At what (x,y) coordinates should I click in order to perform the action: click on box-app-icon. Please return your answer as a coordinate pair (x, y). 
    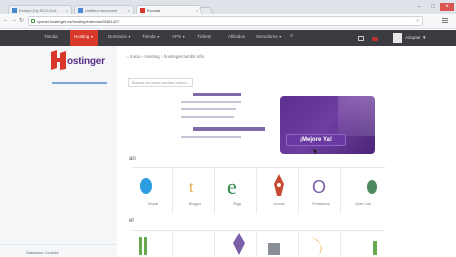
    Looking at the image, I should click on (274, 249).